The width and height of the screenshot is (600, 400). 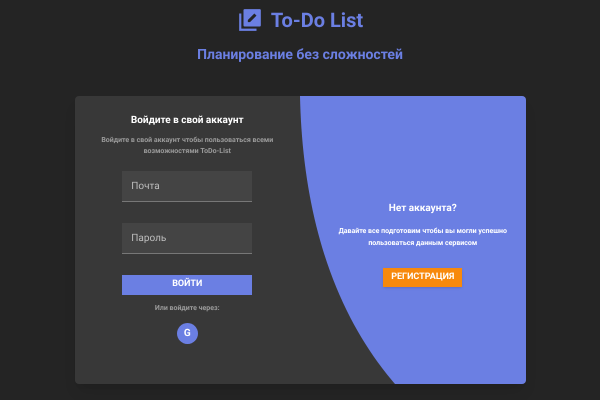 What do you see at coordinates (187, 238) in the screenshot?
I see `input-field: Пароль` at bounding box center [187, 238].